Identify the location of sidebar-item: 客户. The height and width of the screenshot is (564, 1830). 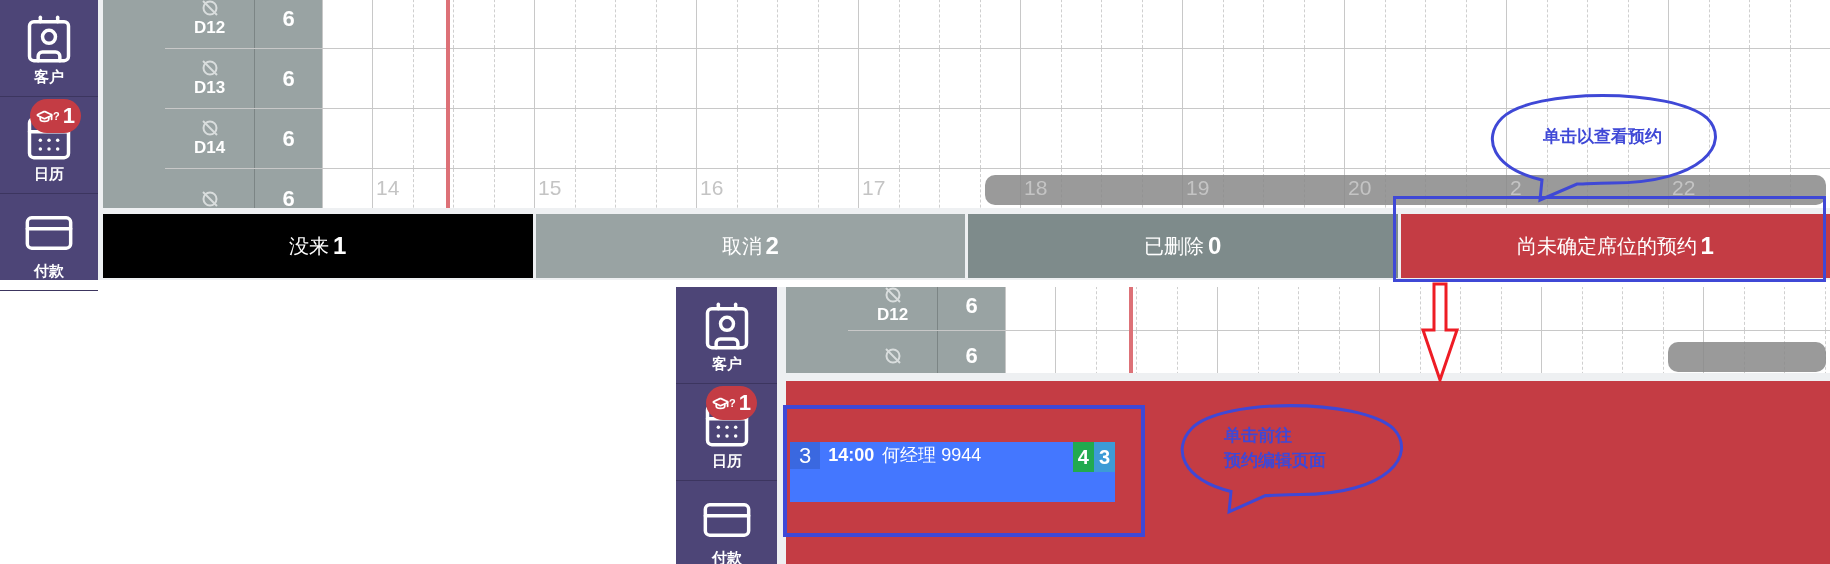
(726, 335).